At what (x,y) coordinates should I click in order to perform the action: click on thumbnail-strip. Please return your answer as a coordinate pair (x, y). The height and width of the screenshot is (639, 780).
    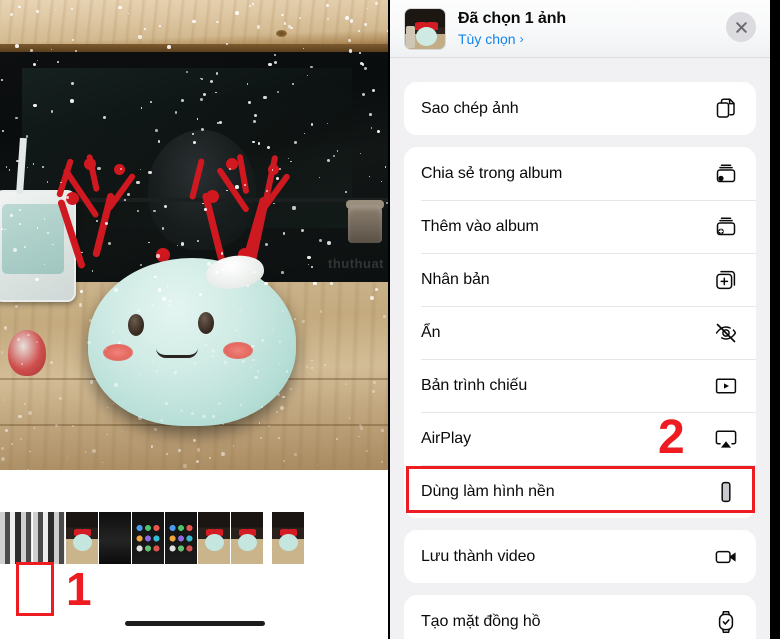
    Looking at the image, I should click on (194, 538).